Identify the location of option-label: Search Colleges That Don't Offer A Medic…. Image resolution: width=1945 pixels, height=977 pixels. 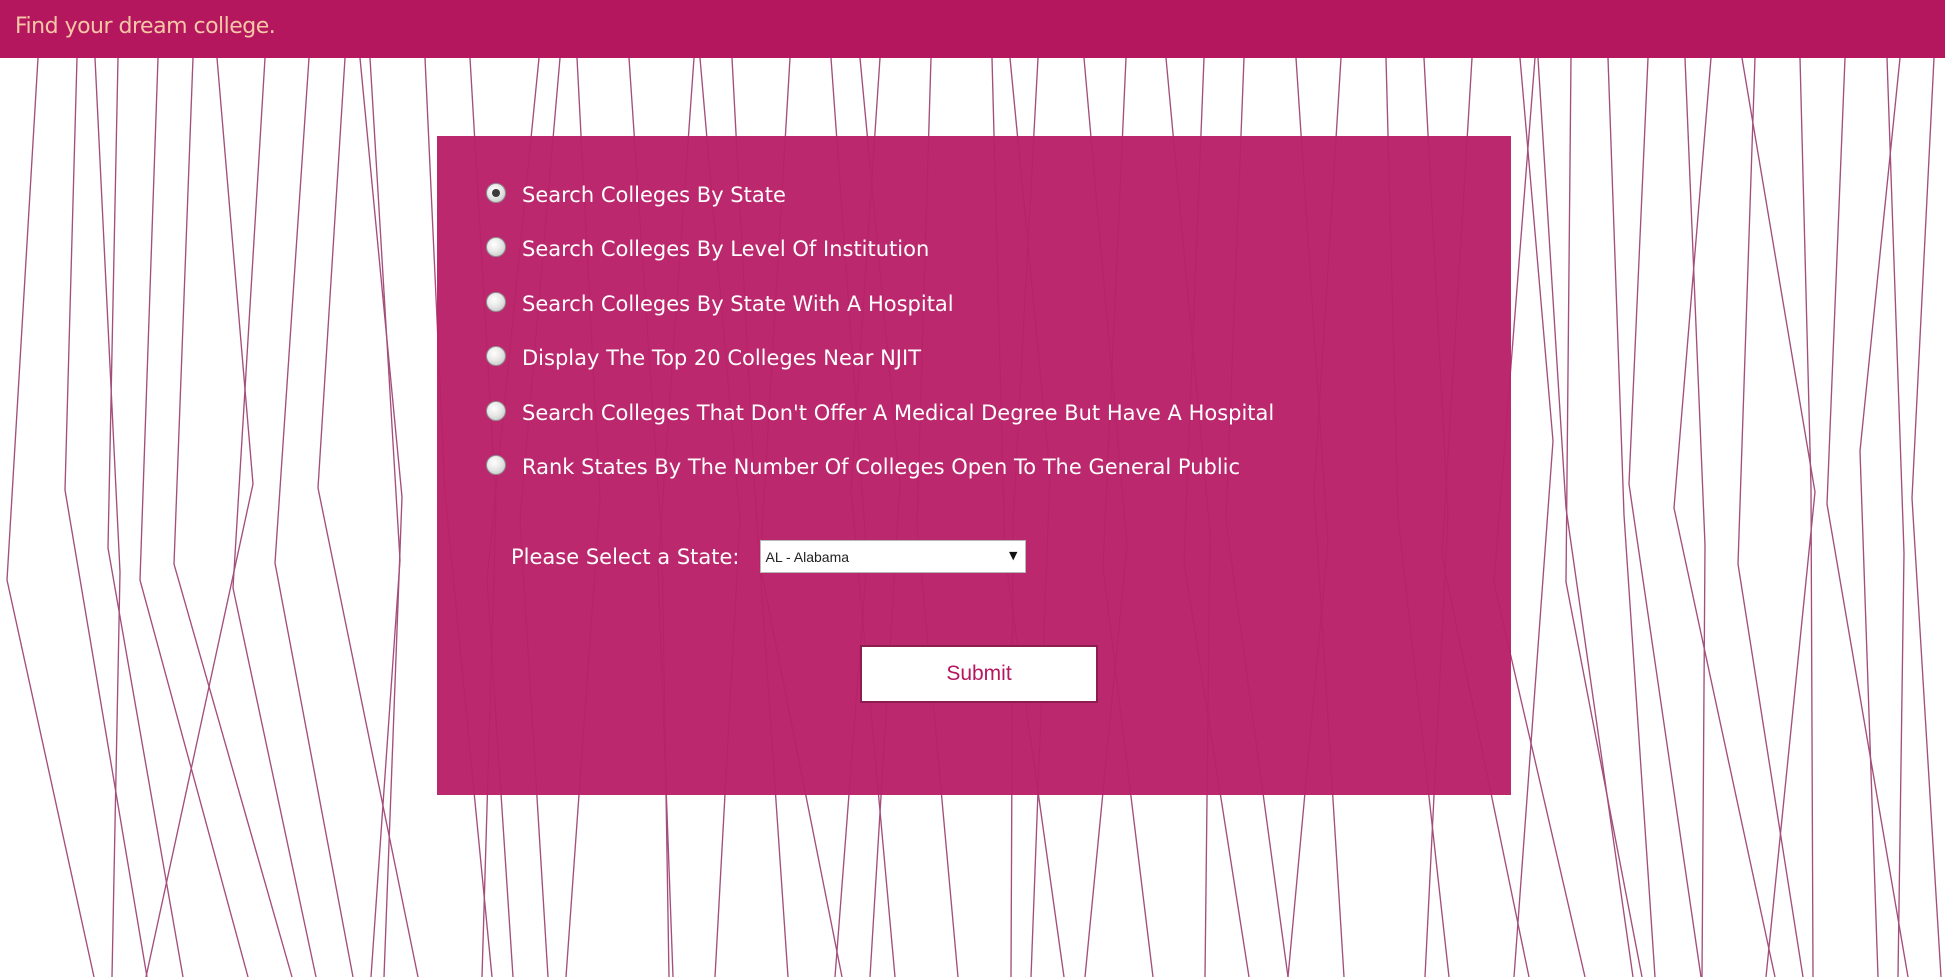
(898, 413).